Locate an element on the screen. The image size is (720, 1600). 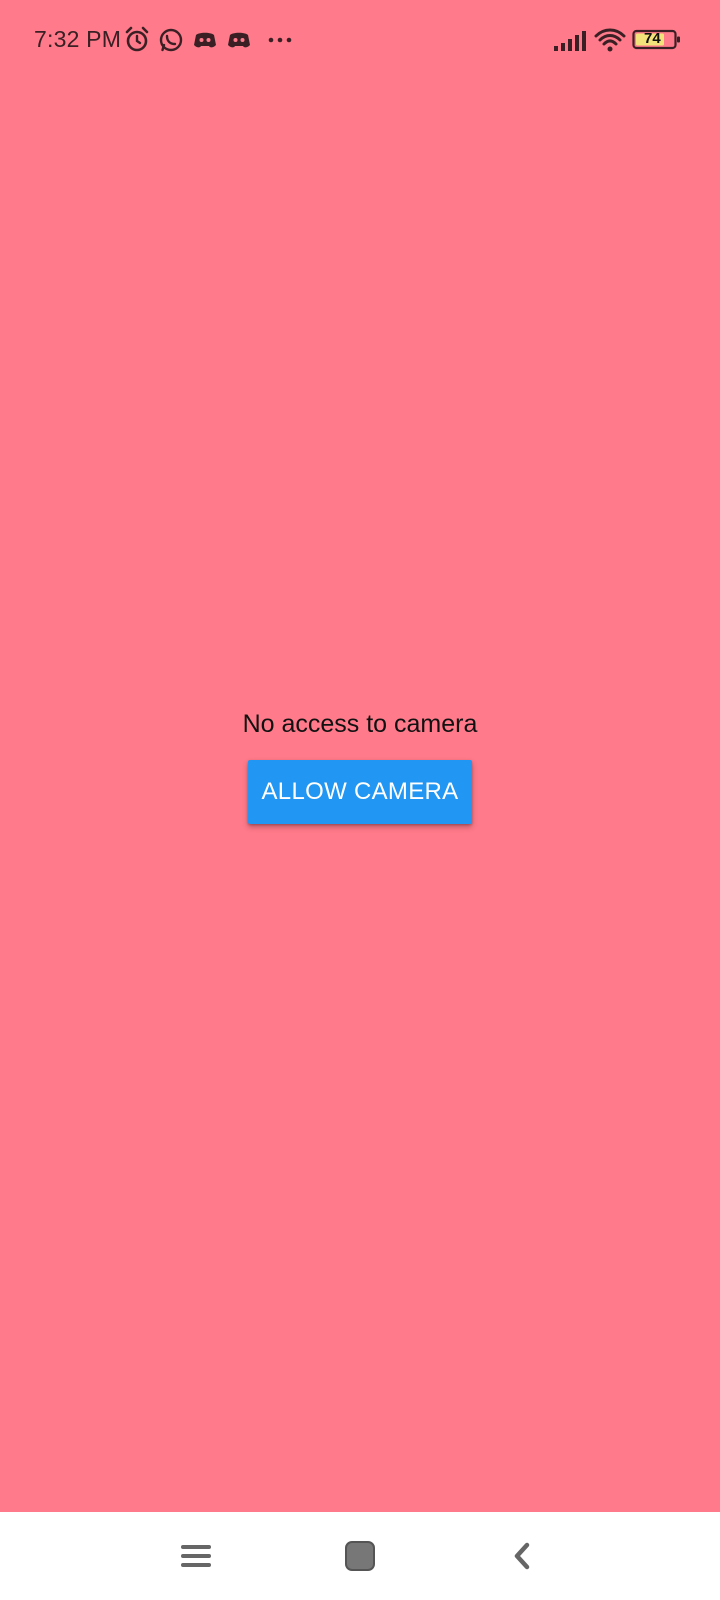
home-square-icon is located at coordinates (360, 1556).